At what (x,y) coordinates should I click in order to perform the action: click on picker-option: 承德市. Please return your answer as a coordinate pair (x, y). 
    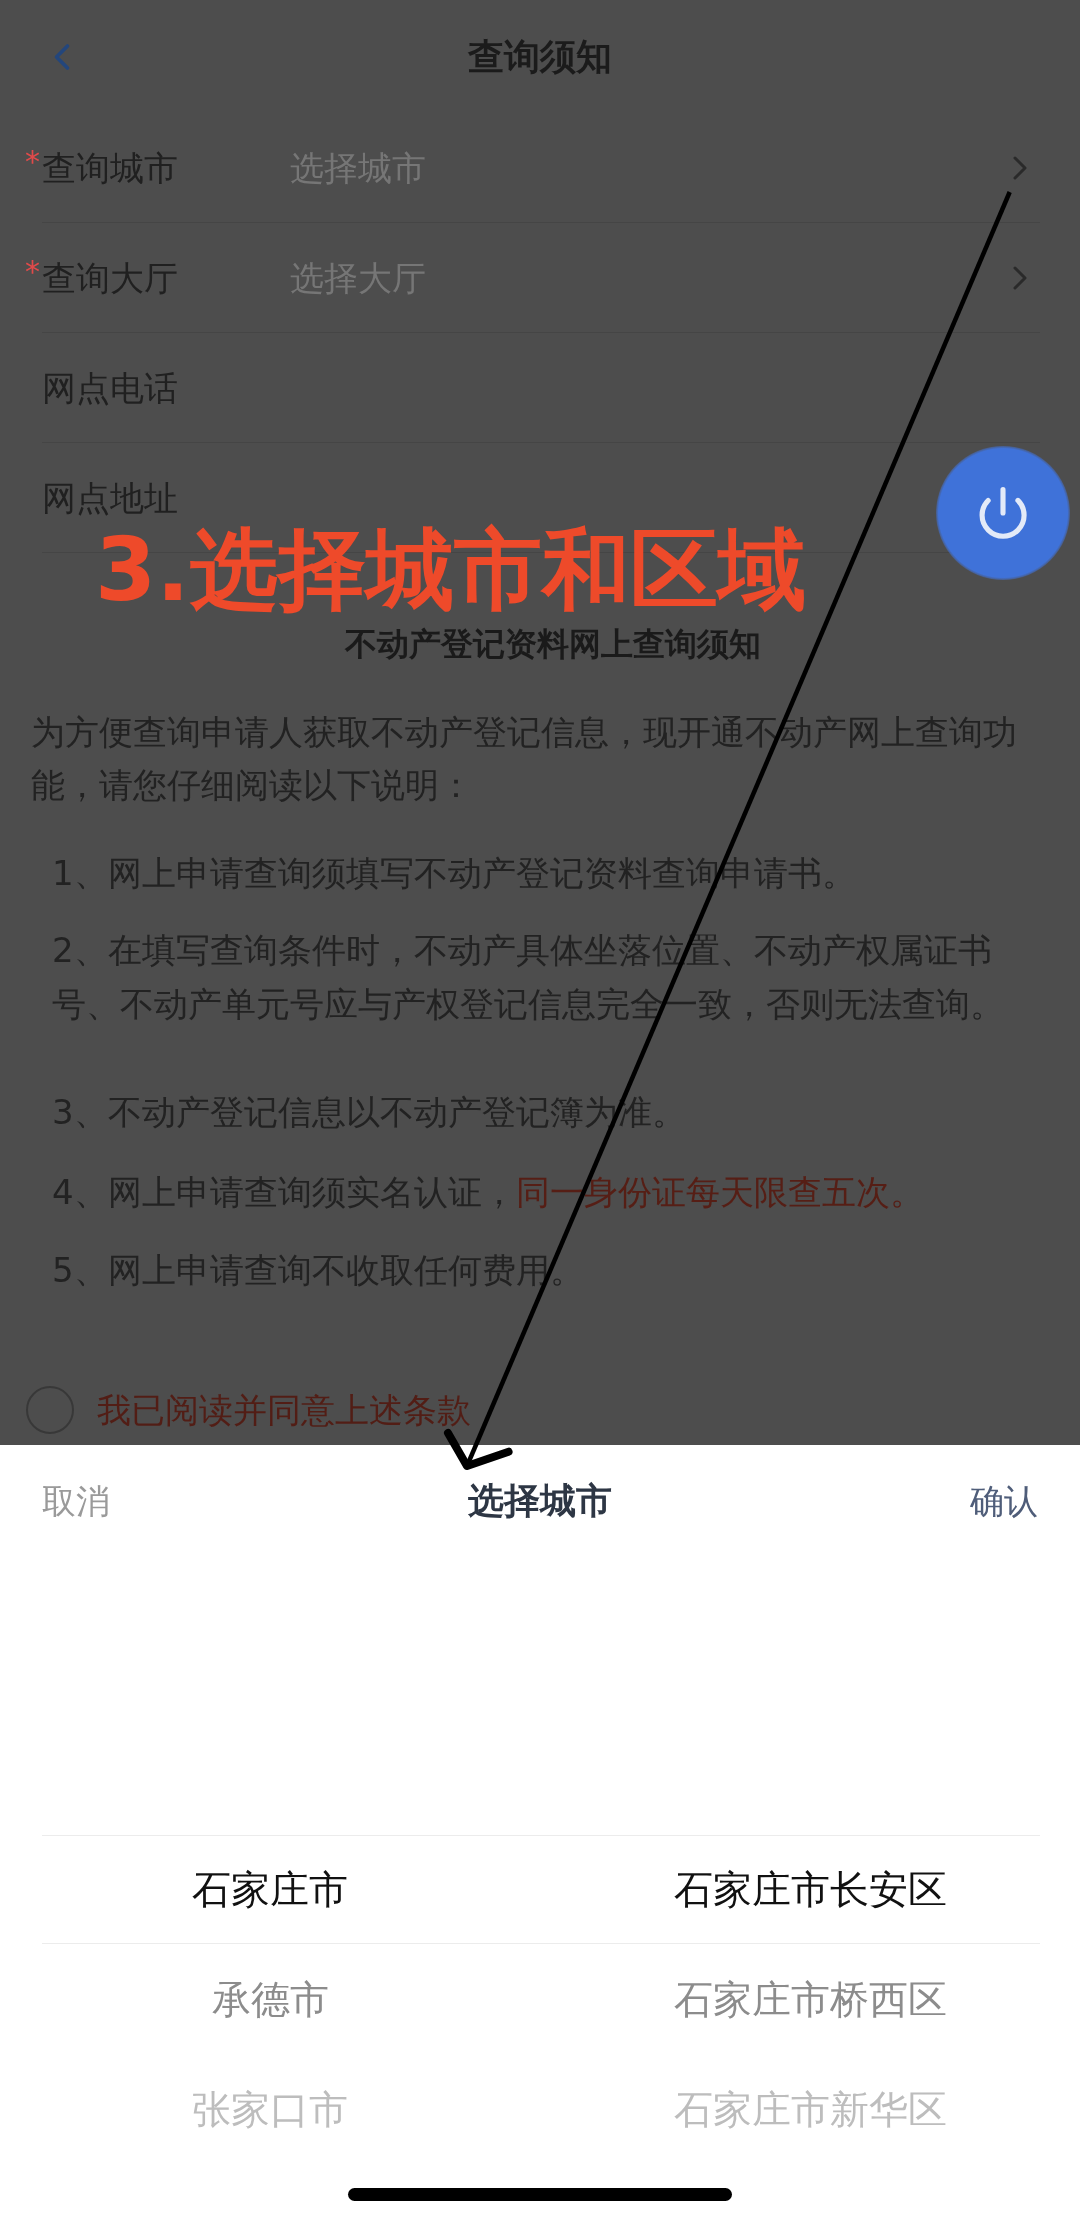
    Looking at the image, I should click on (270, 2000).